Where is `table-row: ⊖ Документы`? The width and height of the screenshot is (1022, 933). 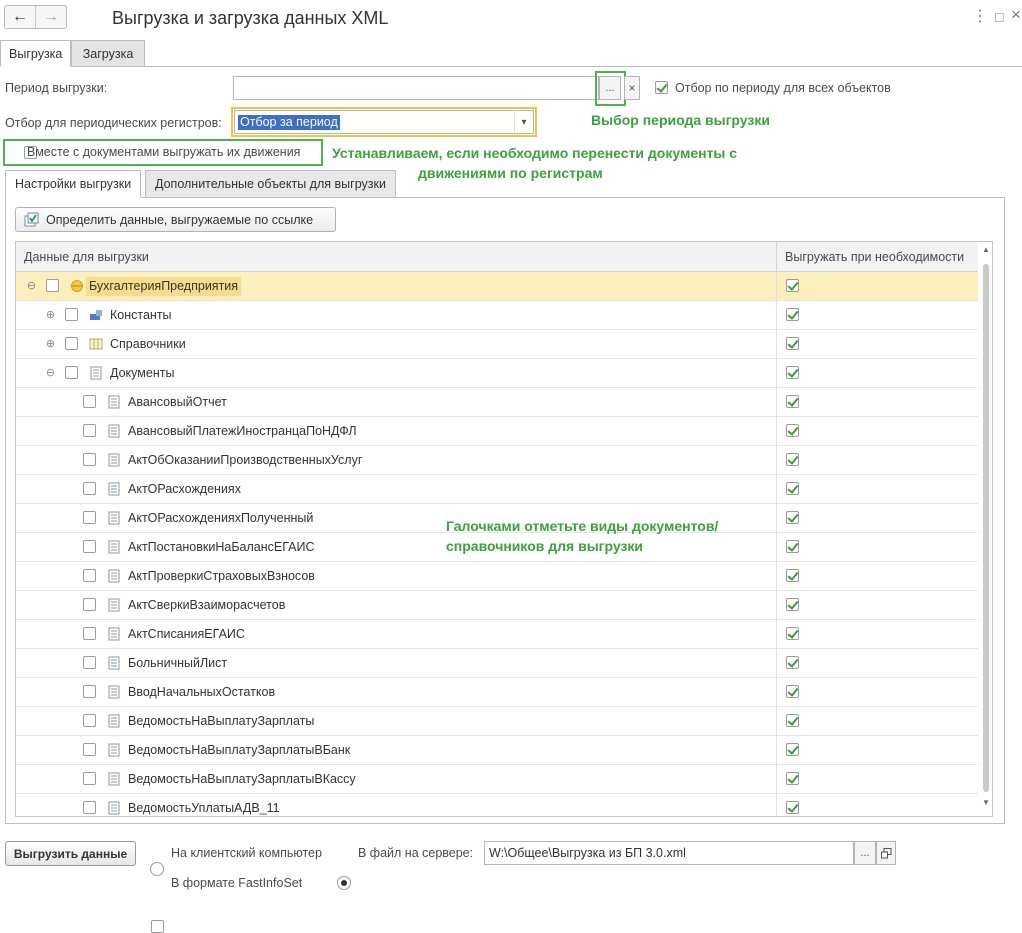 table-row: ⊖ Документы is located at coordinates (497, 373).